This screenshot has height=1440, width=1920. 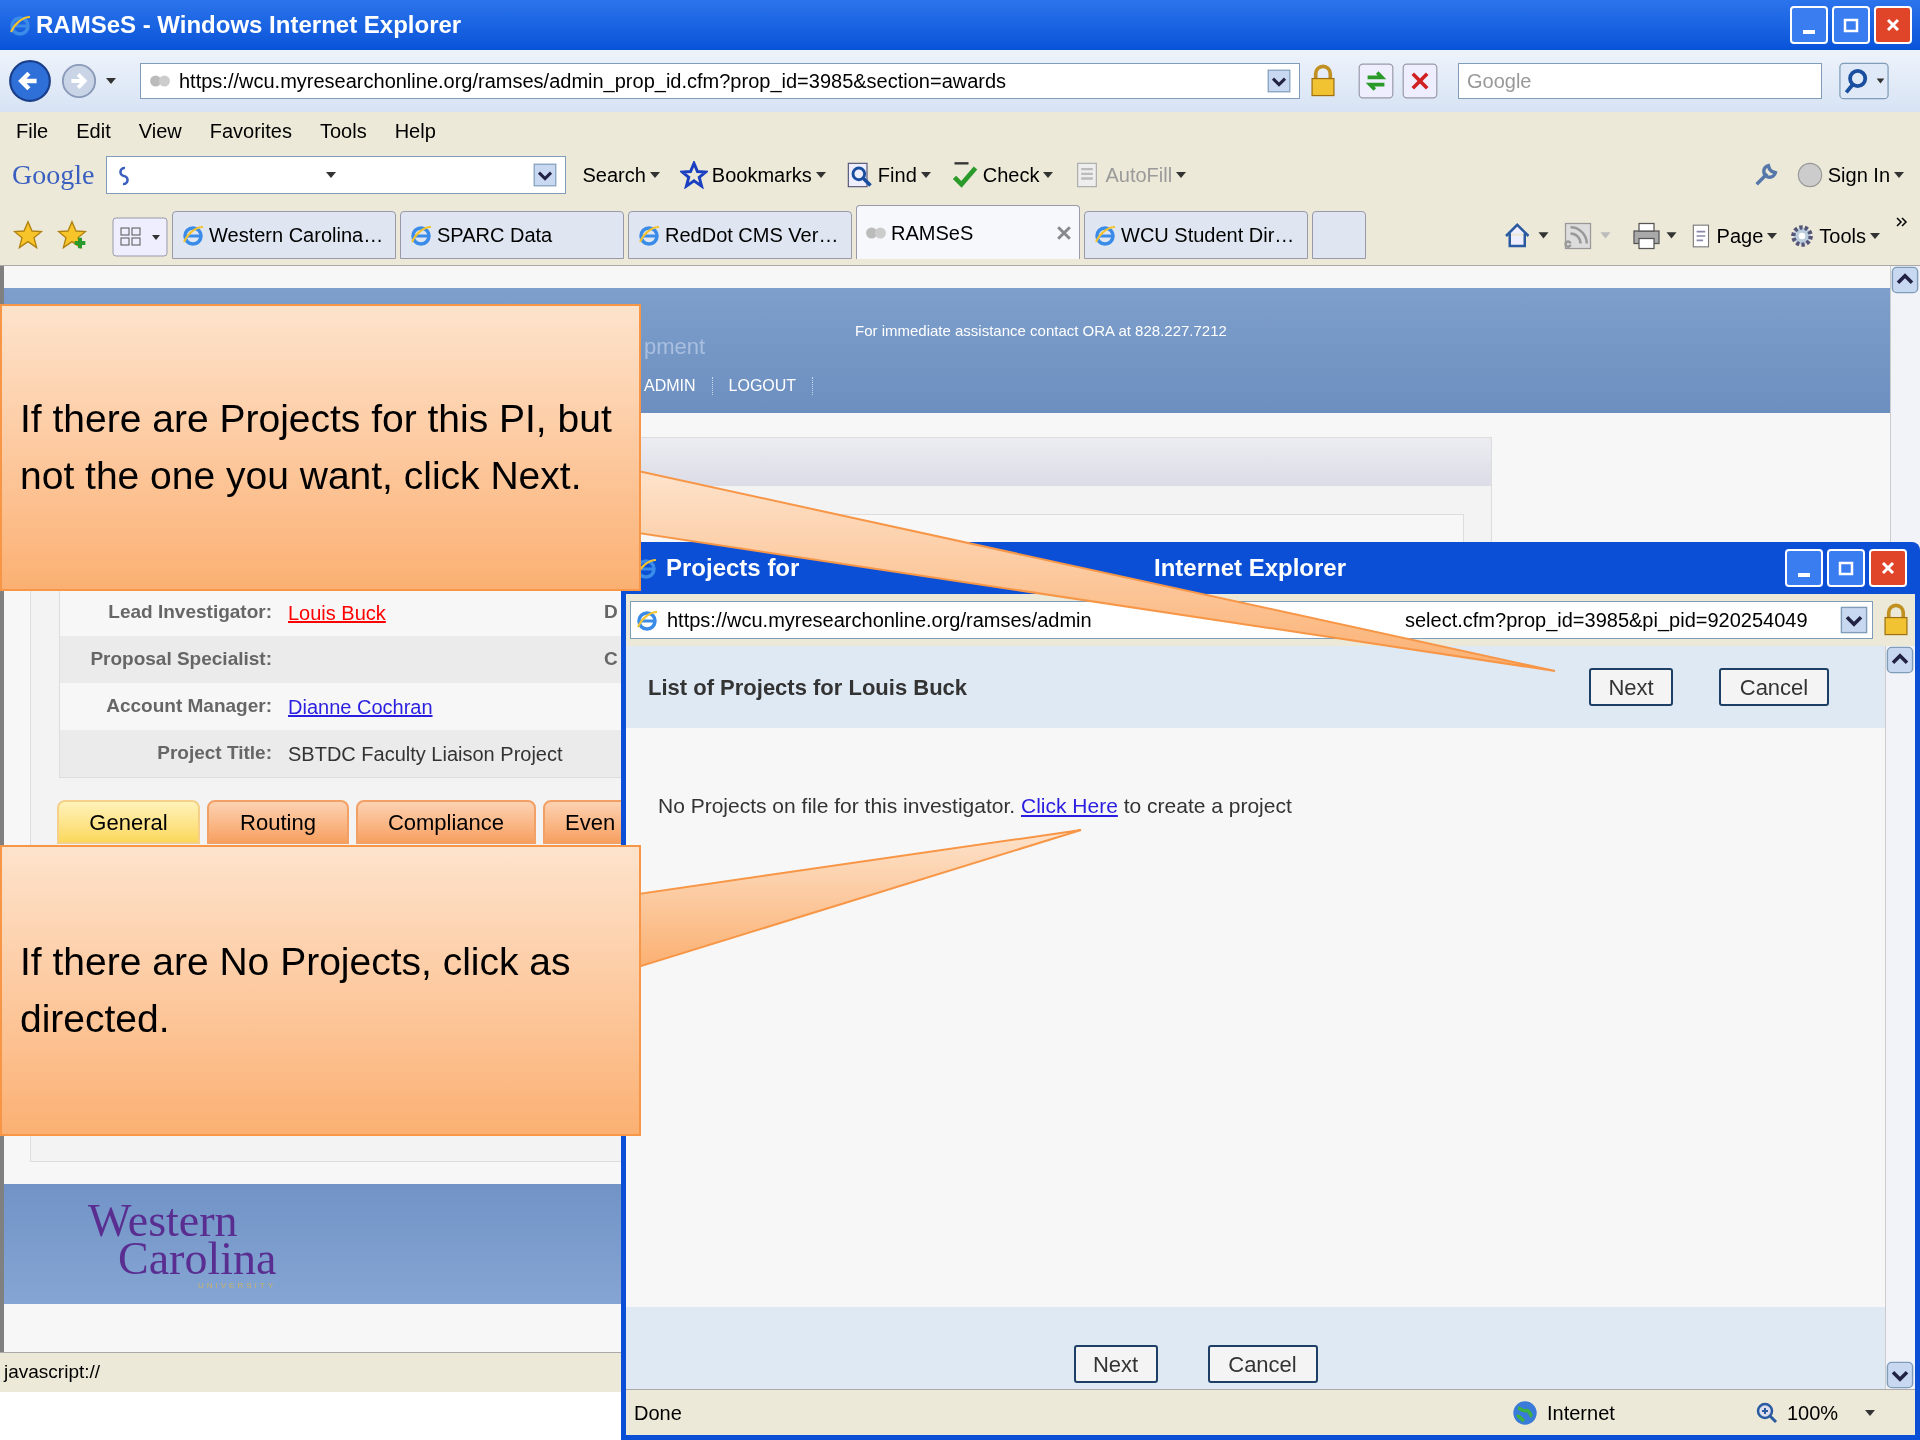 I want to click on close-tab-icon, so click(x=1064, y=232).